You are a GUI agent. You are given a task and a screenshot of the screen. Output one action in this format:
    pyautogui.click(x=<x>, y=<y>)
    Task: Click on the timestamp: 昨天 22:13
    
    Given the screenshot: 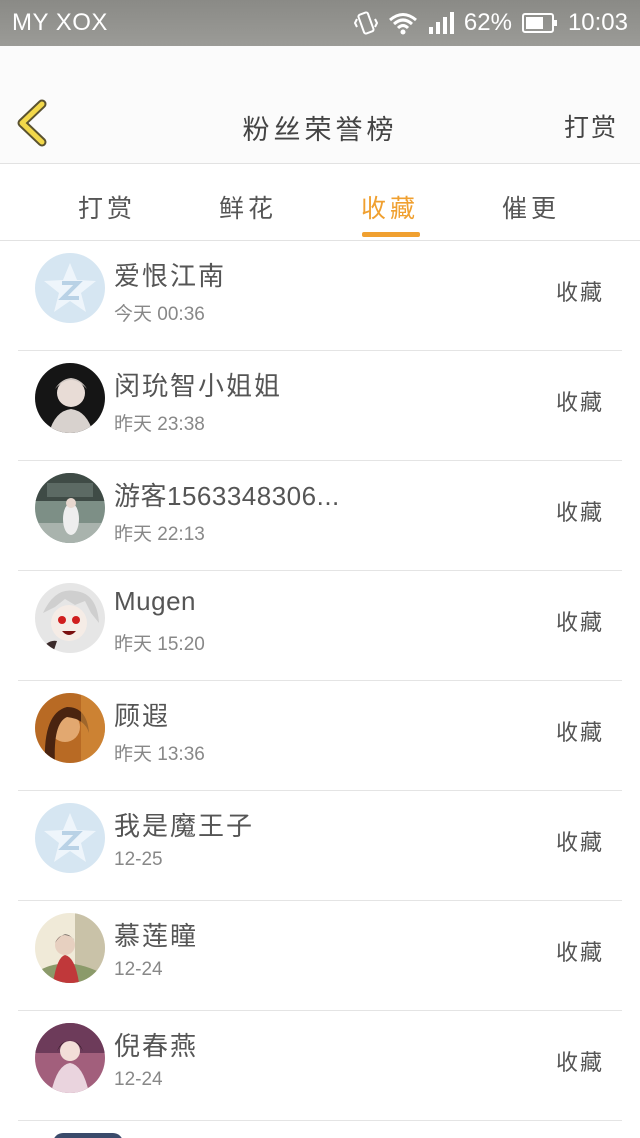 What is the action you would take?
    pyautogui.click(x=159, y=534)
    